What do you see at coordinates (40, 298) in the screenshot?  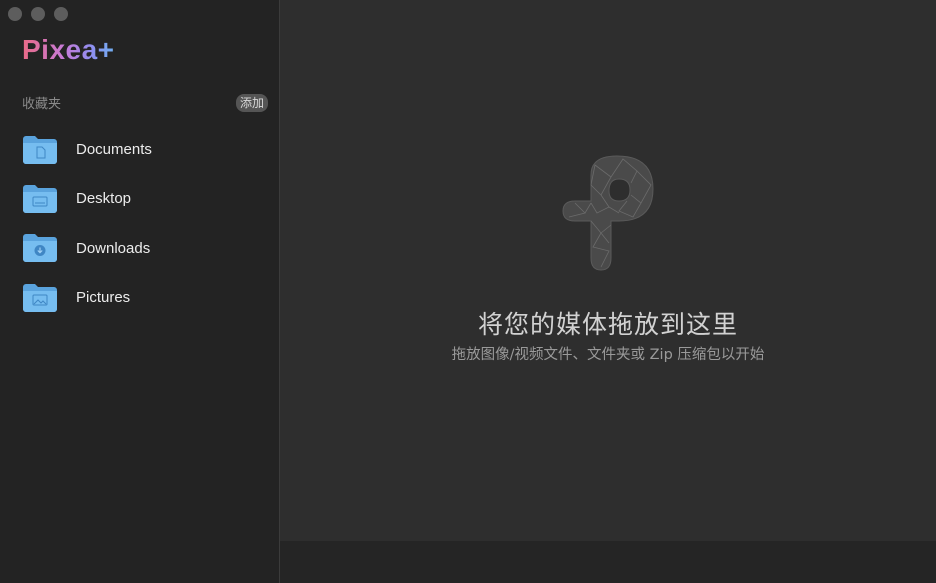 I see `pictures-folder-icon` at bounding box center [40, 298].